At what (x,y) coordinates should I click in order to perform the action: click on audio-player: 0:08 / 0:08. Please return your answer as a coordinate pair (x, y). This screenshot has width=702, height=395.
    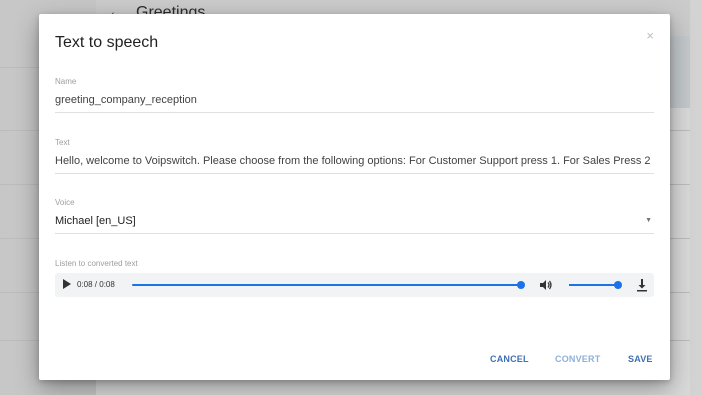
    Looking at the image, I should click on (354, 285).